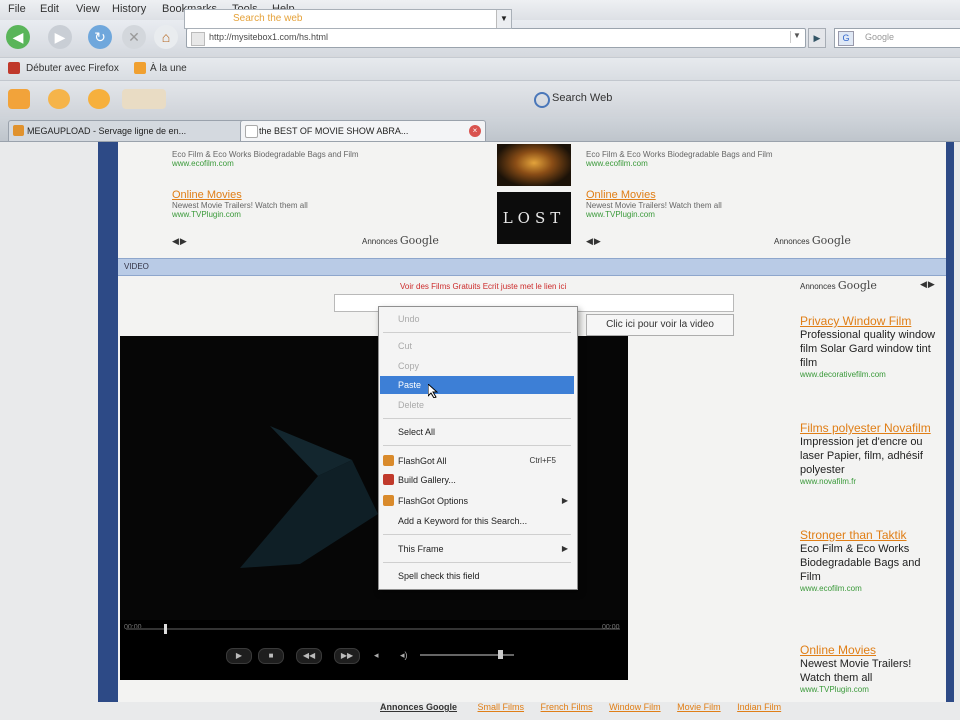 This screenshot has height=720, width=960. Describe the element at coordinates (477, 461) in the screenshot. I see `menu-item-flashgot-all: FlashGot All Ctrl+F5` at that location.